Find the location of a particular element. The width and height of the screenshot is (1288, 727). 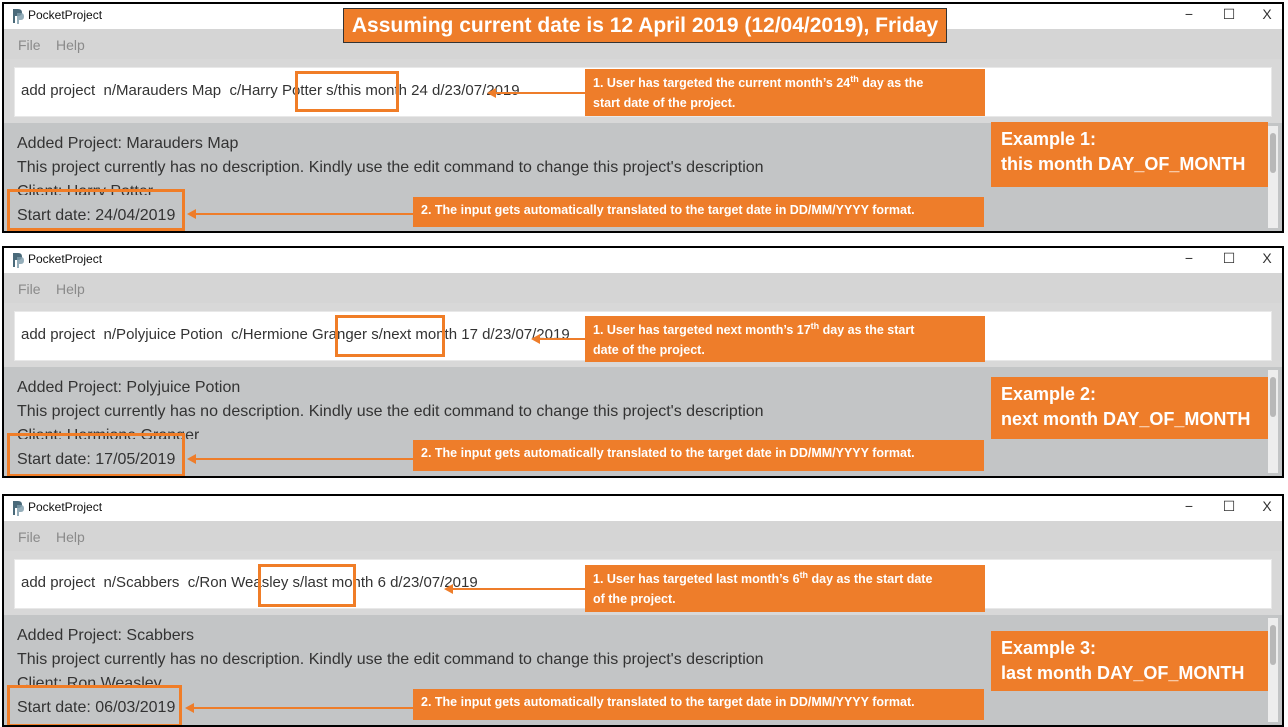

example-label: Example 2: next month DAY_OF_MONTH is located at coordinates (1129, 408).